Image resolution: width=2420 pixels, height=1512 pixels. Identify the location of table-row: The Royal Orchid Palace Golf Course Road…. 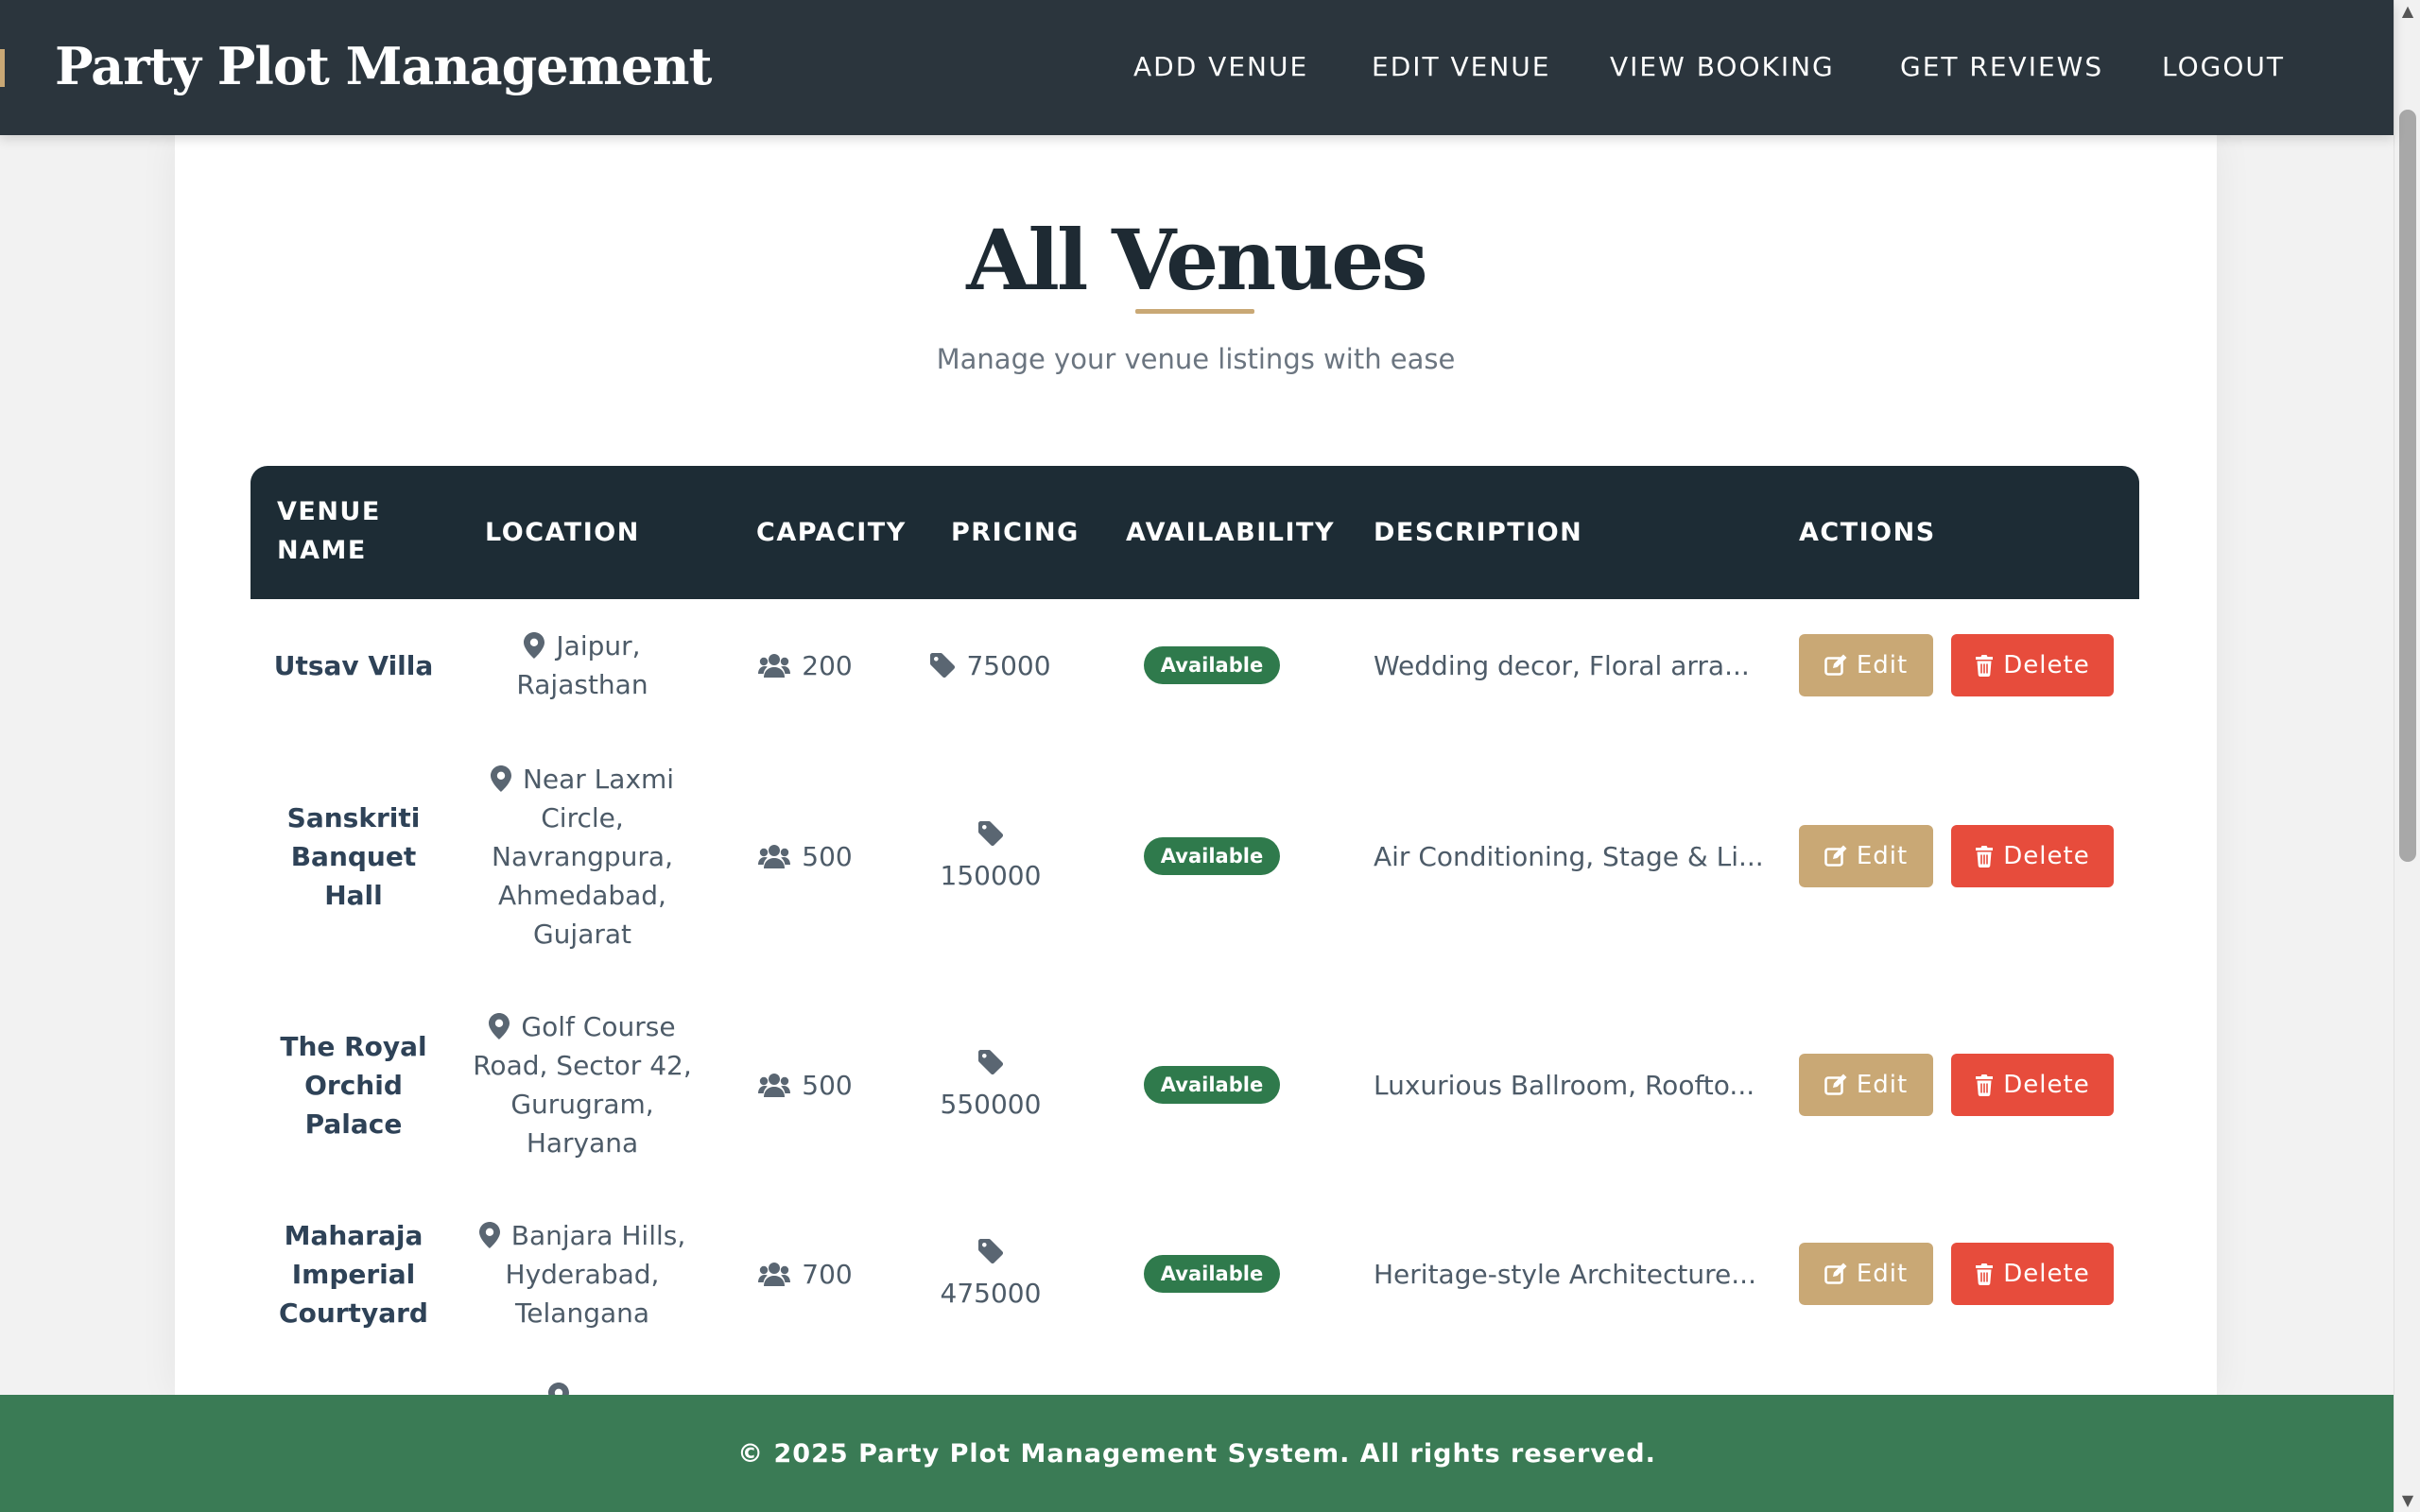
(1195, 1085).